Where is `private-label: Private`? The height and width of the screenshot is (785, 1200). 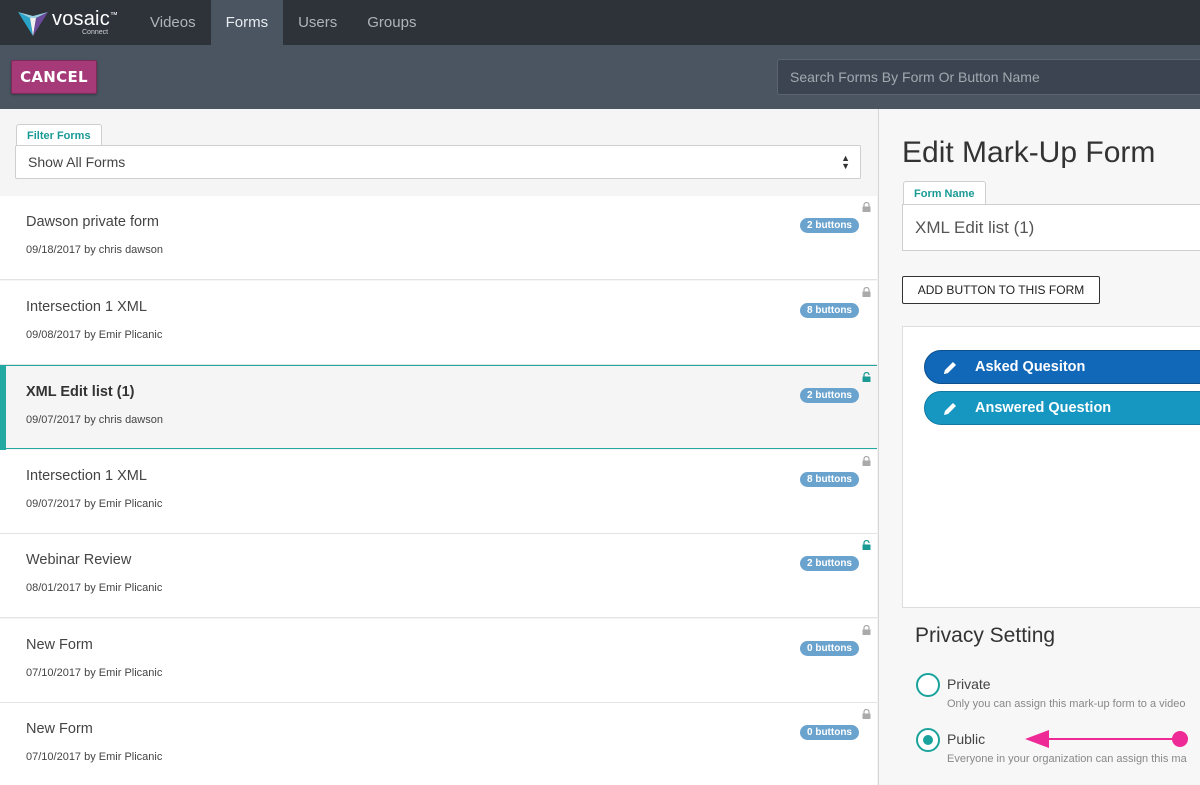 private-label: Private is located at coordinates (969, 684).